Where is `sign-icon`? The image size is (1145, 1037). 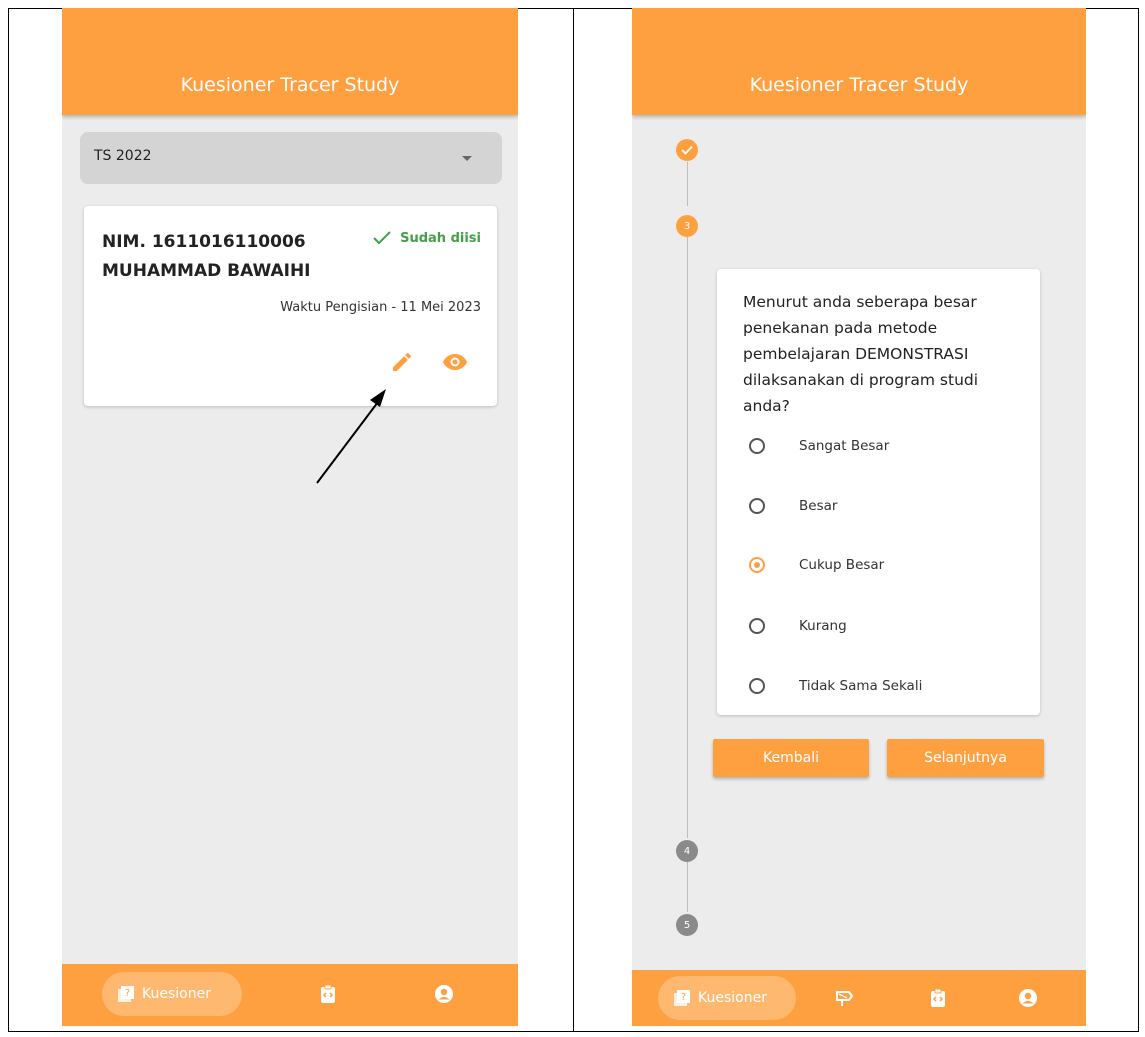 sign-icon is located at coordinates (844, 998).